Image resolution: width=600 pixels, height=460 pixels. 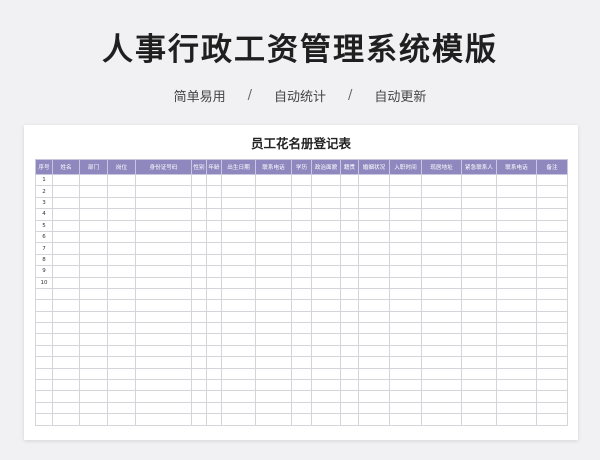 I want to click on row-number-cell: 7, so click(x=44, y=248).